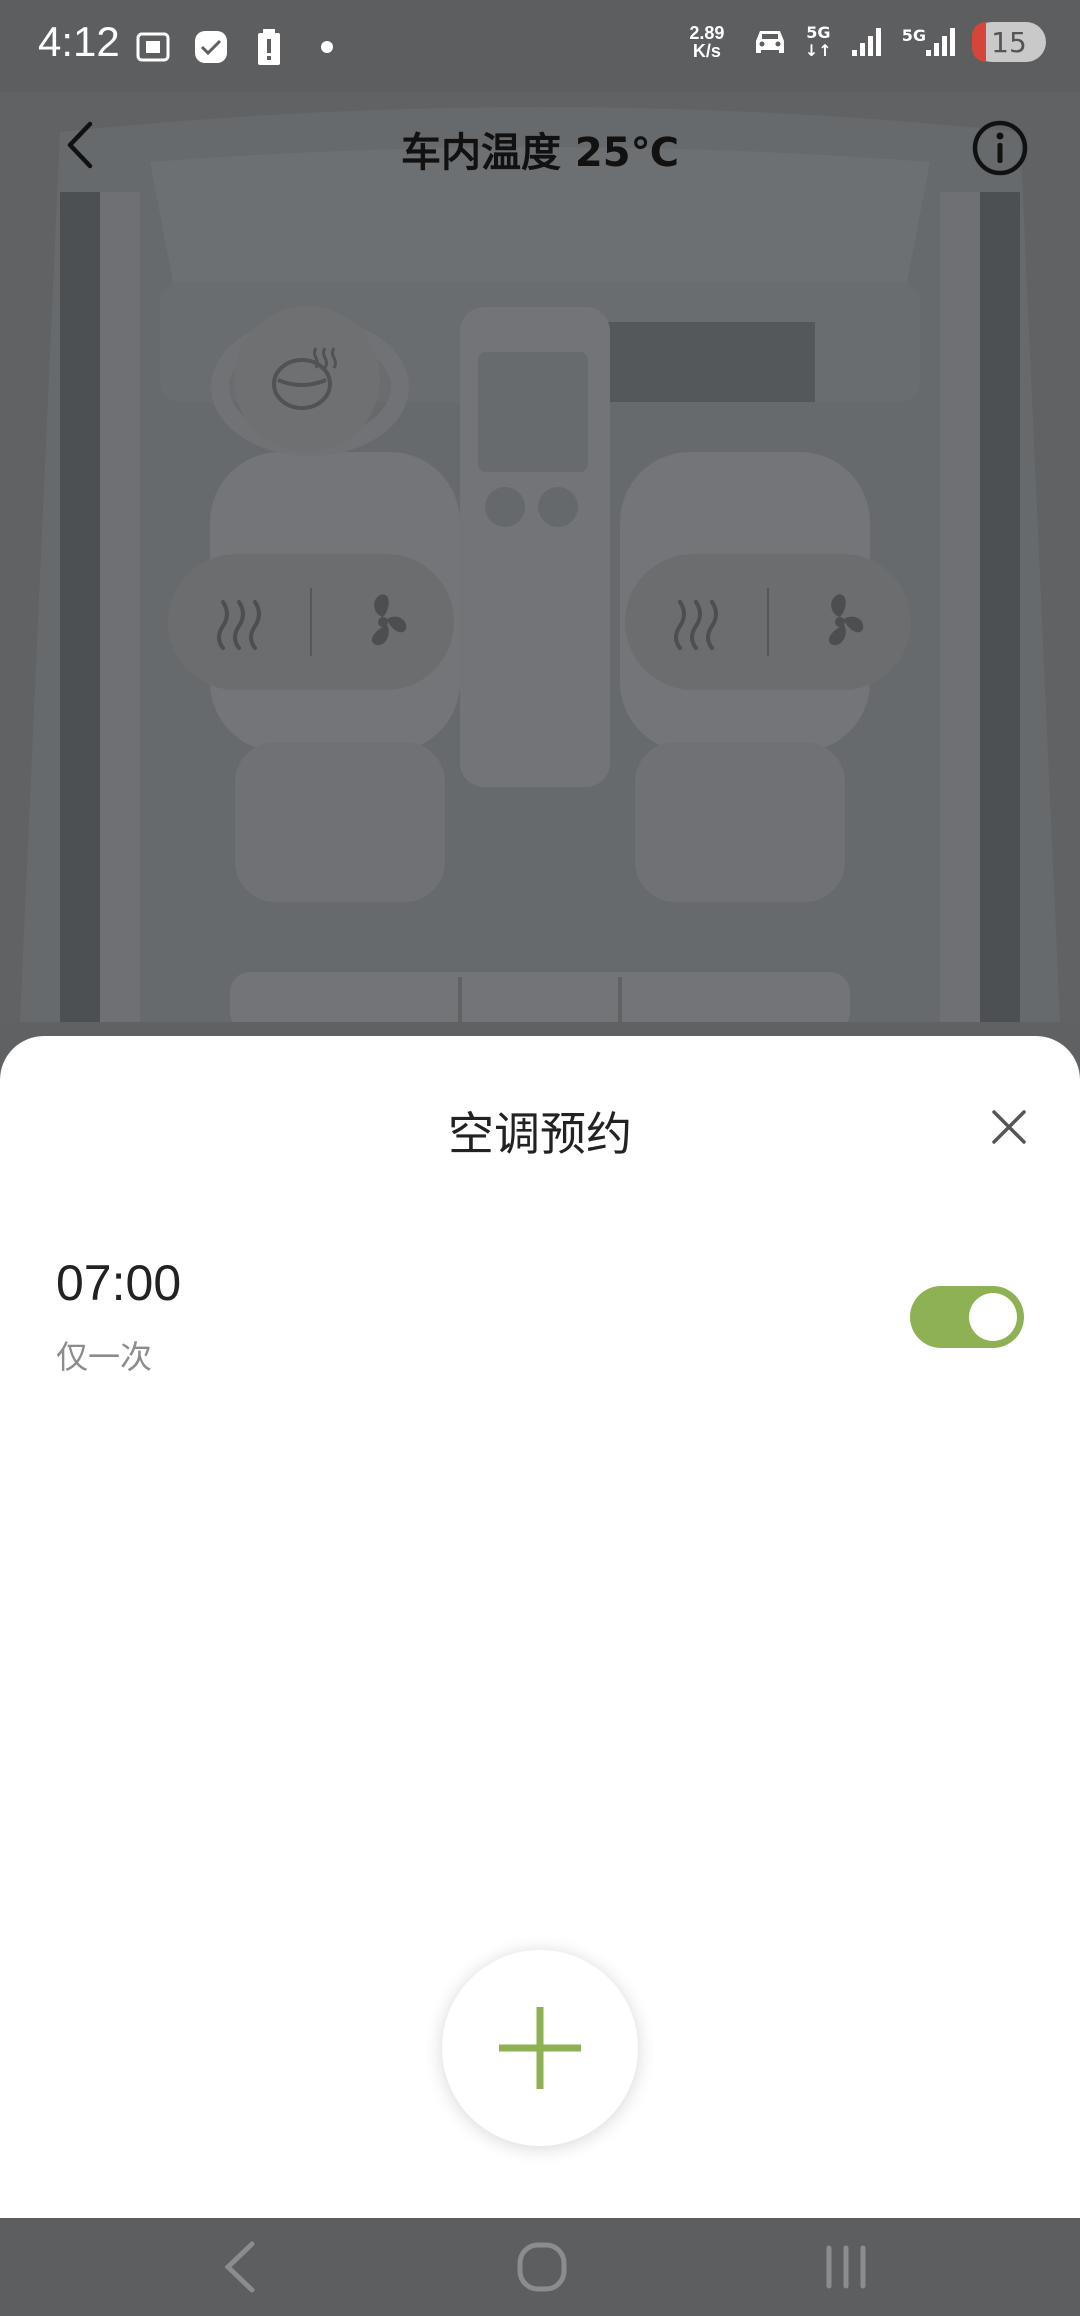 The width and height of the screenshot is (1080, 2316). I want to click on right-seat-fan-button, so click(840, 622).